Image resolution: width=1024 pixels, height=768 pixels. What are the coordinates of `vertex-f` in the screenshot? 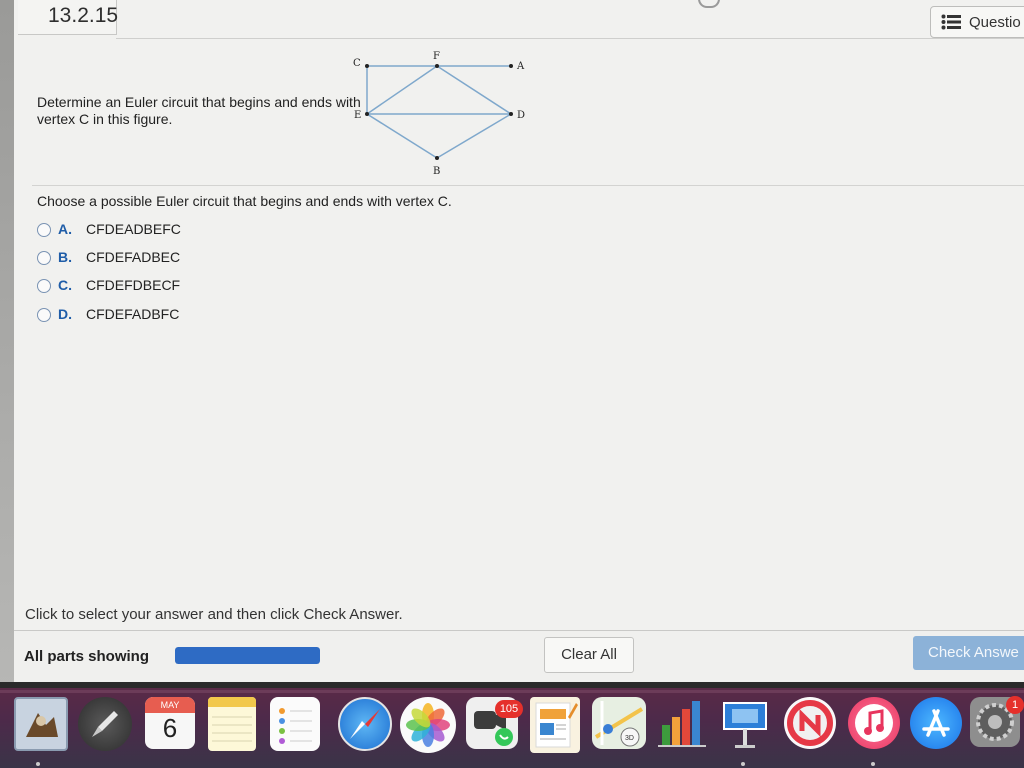 It's located at (437, 66).